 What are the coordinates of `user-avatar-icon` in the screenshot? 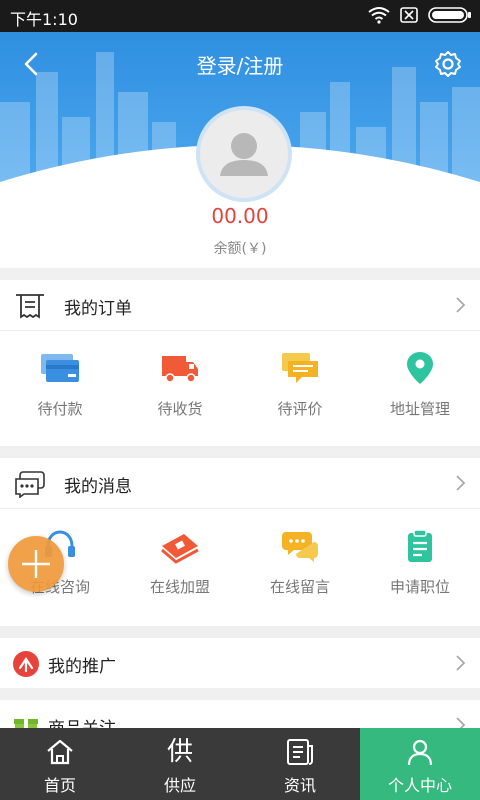 It's located at (244, 154).